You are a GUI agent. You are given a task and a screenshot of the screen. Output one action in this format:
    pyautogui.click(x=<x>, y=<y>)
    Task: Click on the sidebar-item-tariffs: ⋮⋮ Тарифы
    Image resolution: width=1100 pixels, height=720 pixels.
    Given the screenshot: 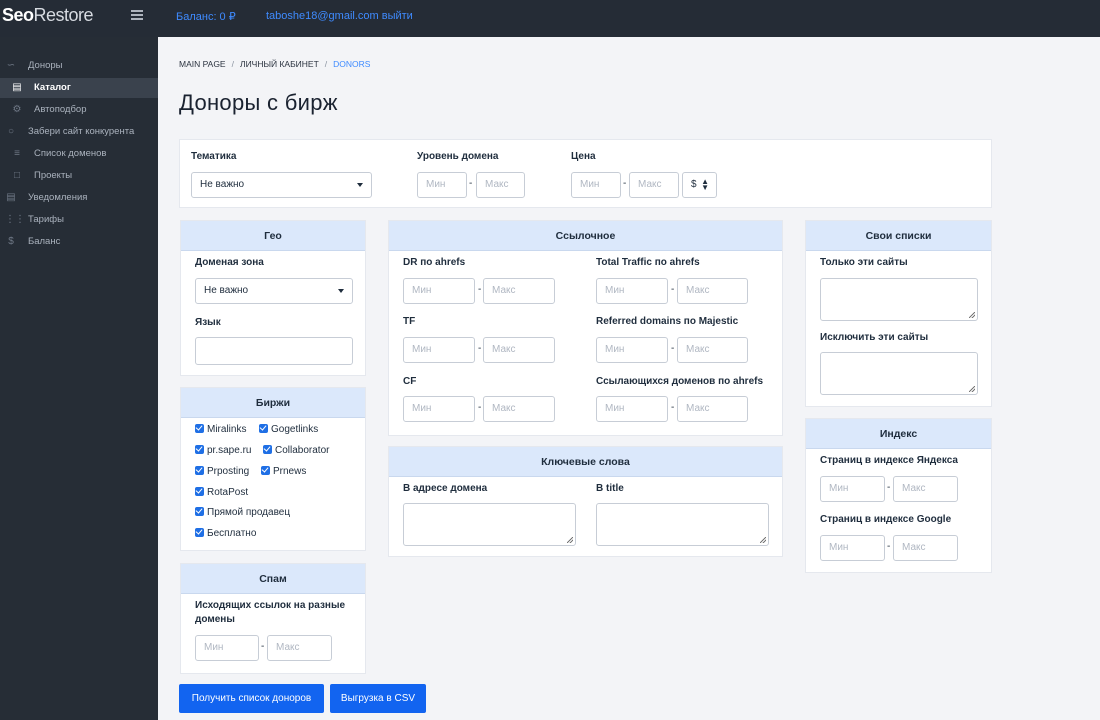 What is the action you would take?
    pyautogui.click(x=79, y=220)
    